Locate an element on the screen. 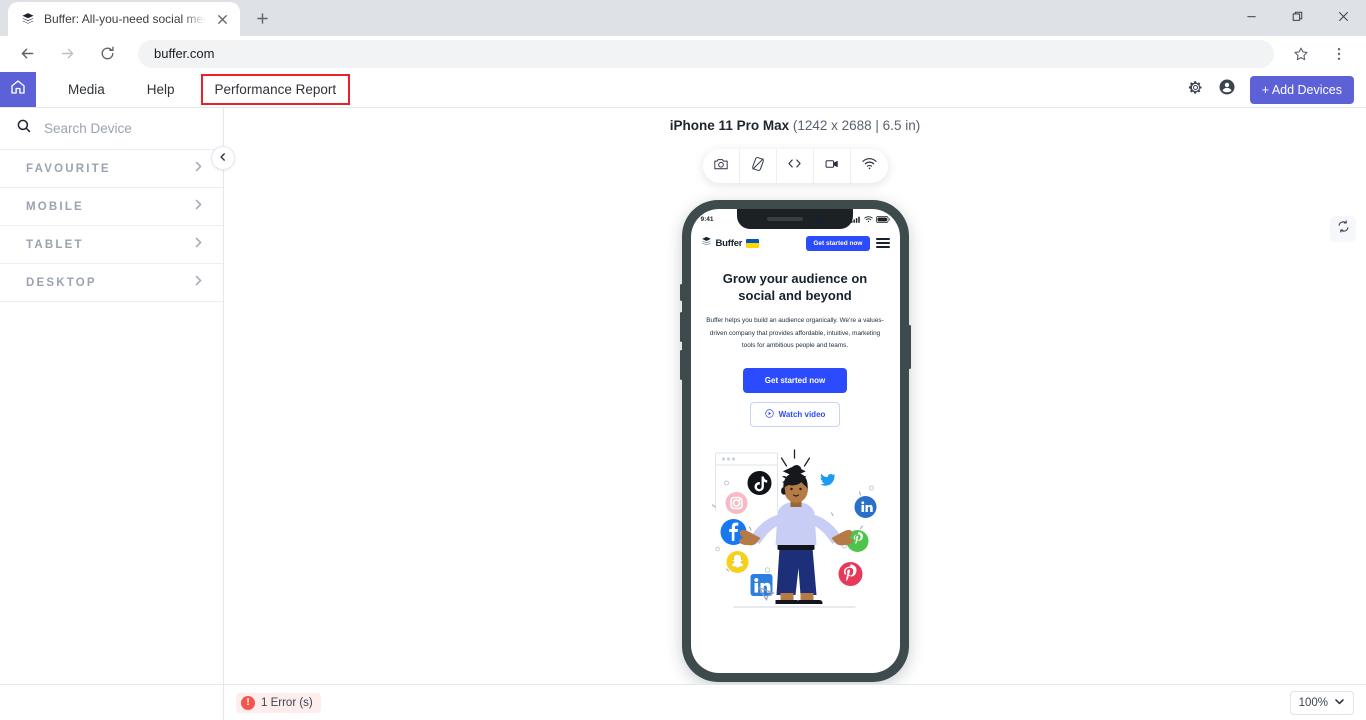 This screenshot has width=1366, height=720. error-exclamation-icon: ! is located at coordinates (248, 702).